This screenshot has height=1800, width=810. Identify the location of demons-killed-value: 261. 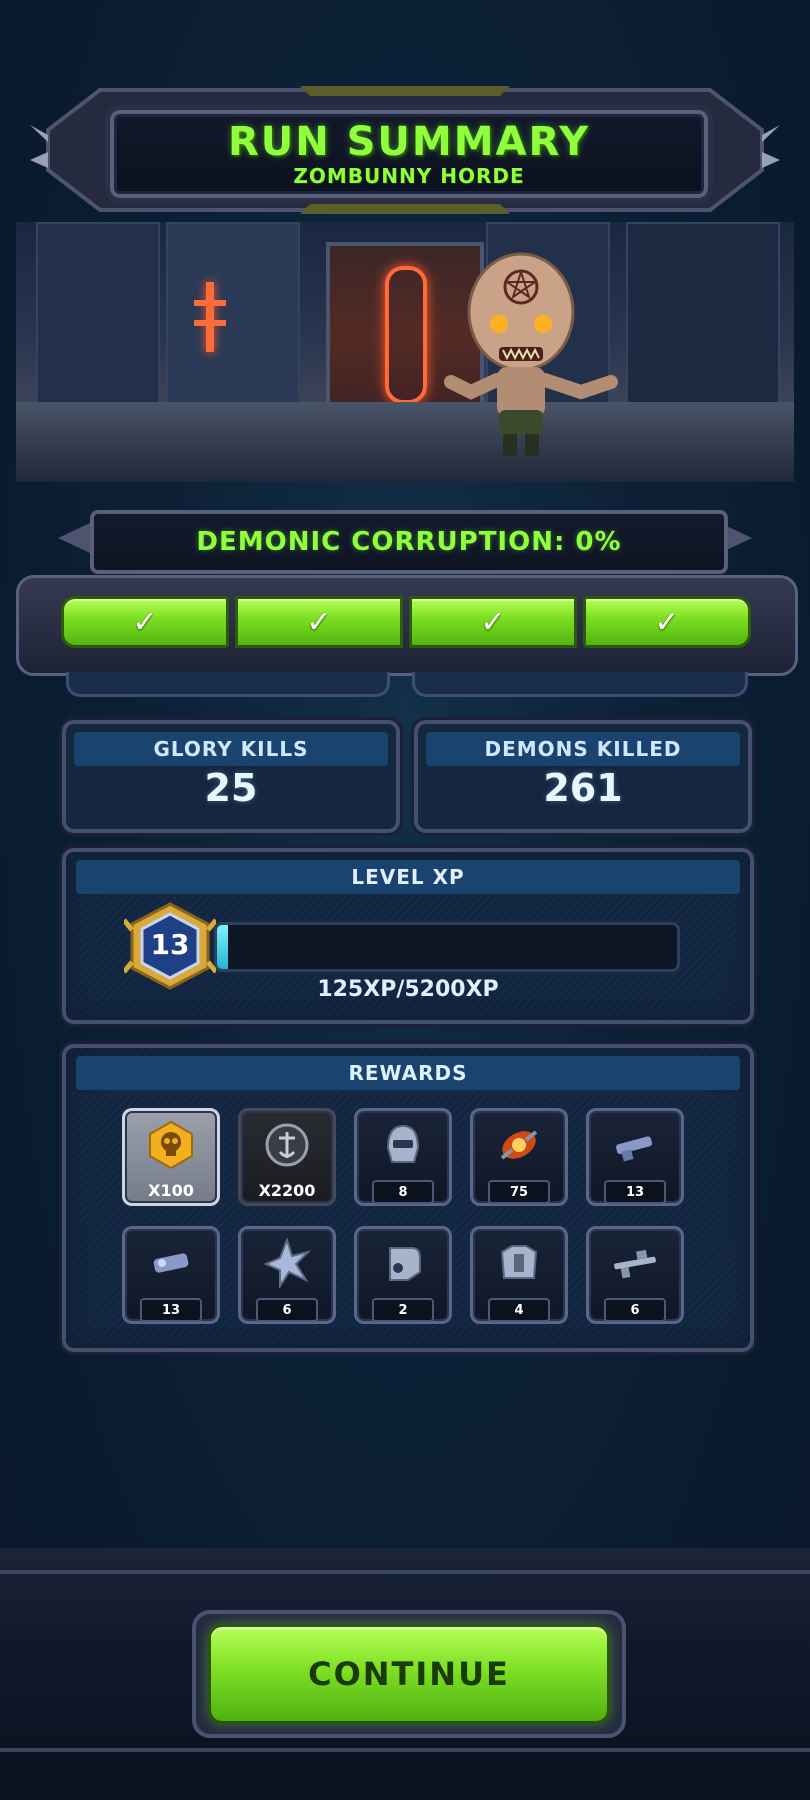
(583, 788).